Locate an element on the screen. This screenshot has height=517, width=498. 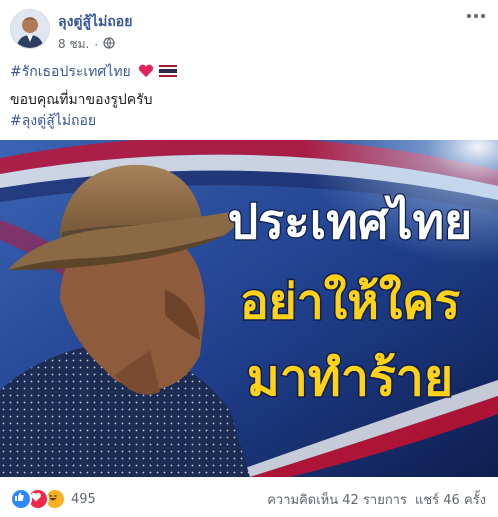
body-line: ขอบคุณที่มาของรูปครับ is located at coordinates (81, 100).